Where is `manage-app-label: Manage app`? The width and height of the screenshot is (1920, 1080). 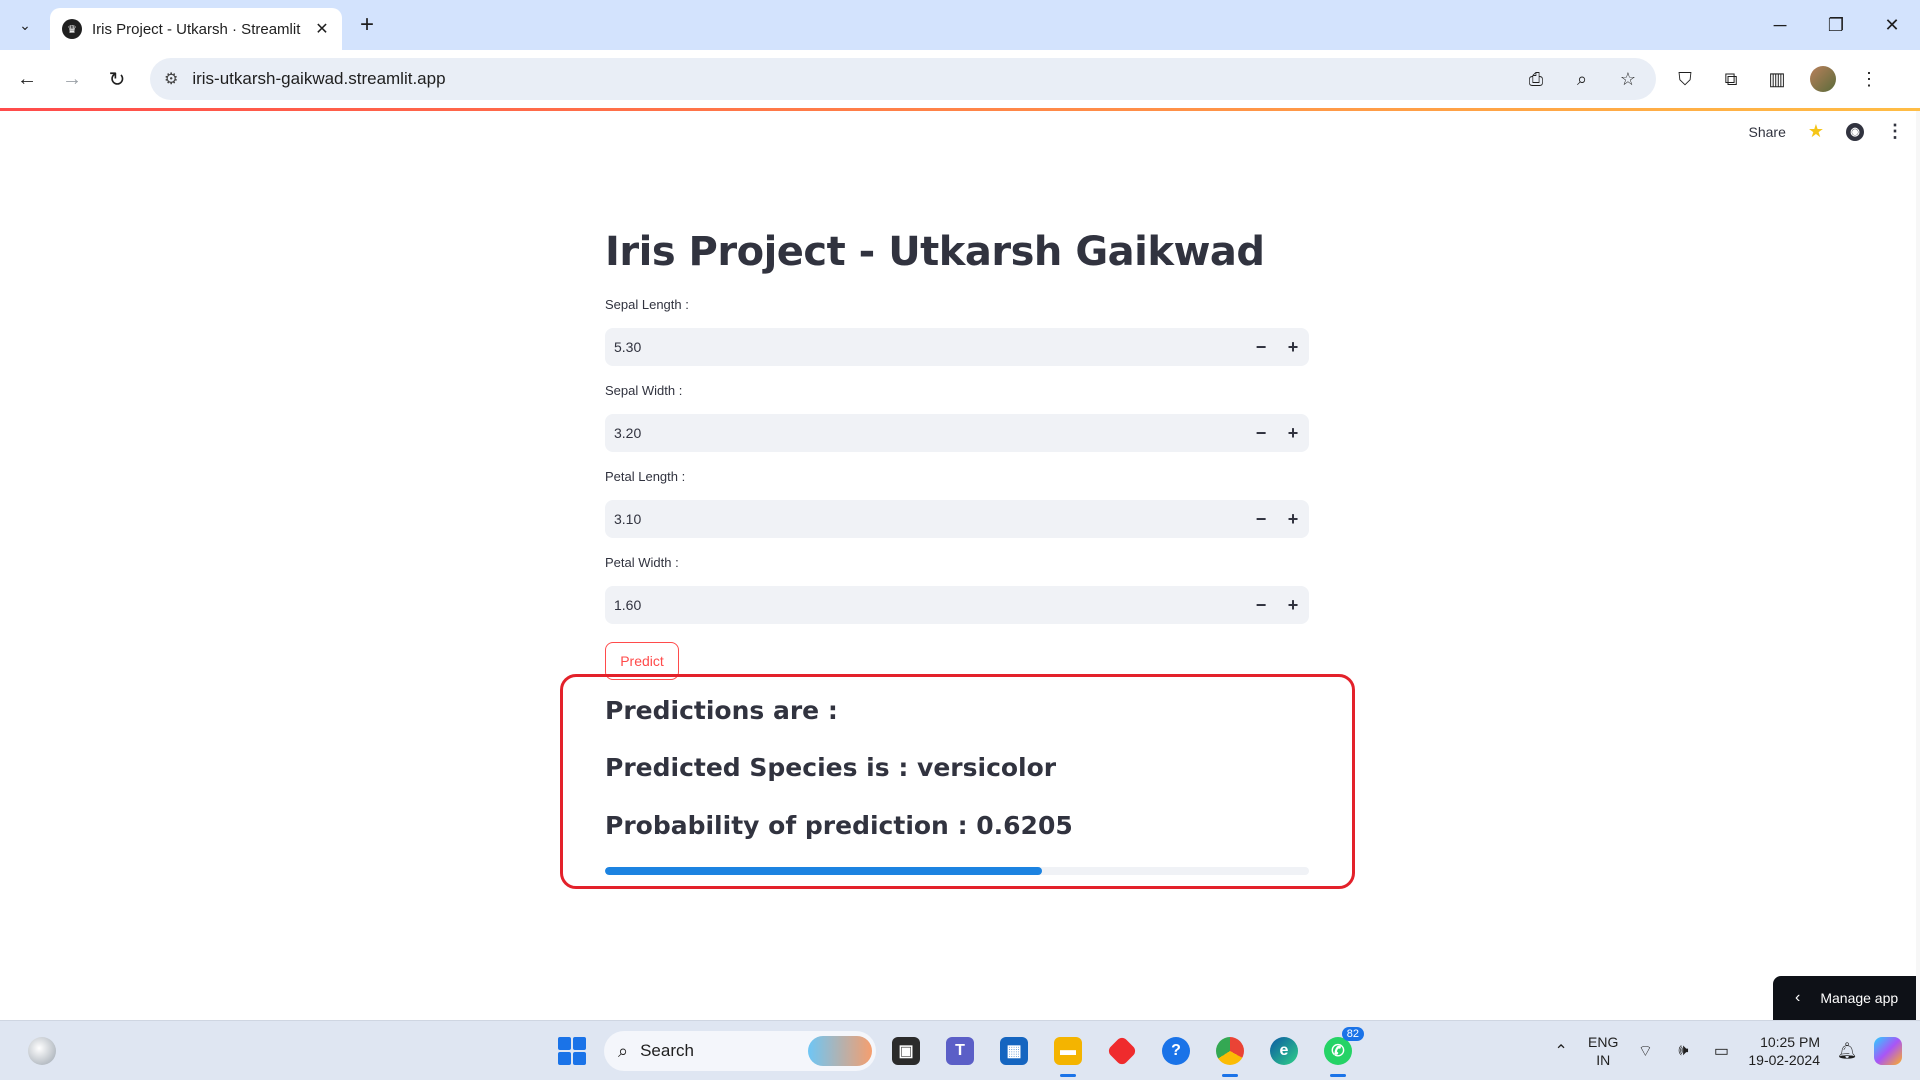
manage-app-label: Manage app is located at coordinates (1859, 998).